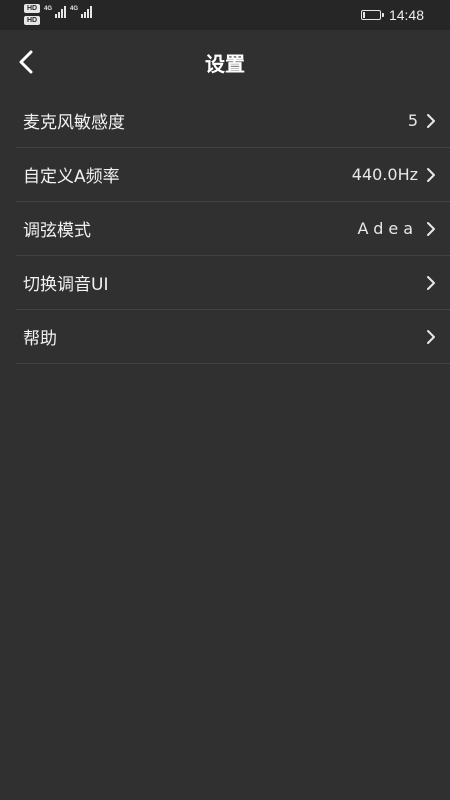 This screenshot has height=800, width=450. What do you see at coordinates (412, 120) in the screenshot?
I see `setting-value: 5` at bounding box center [412, 120].